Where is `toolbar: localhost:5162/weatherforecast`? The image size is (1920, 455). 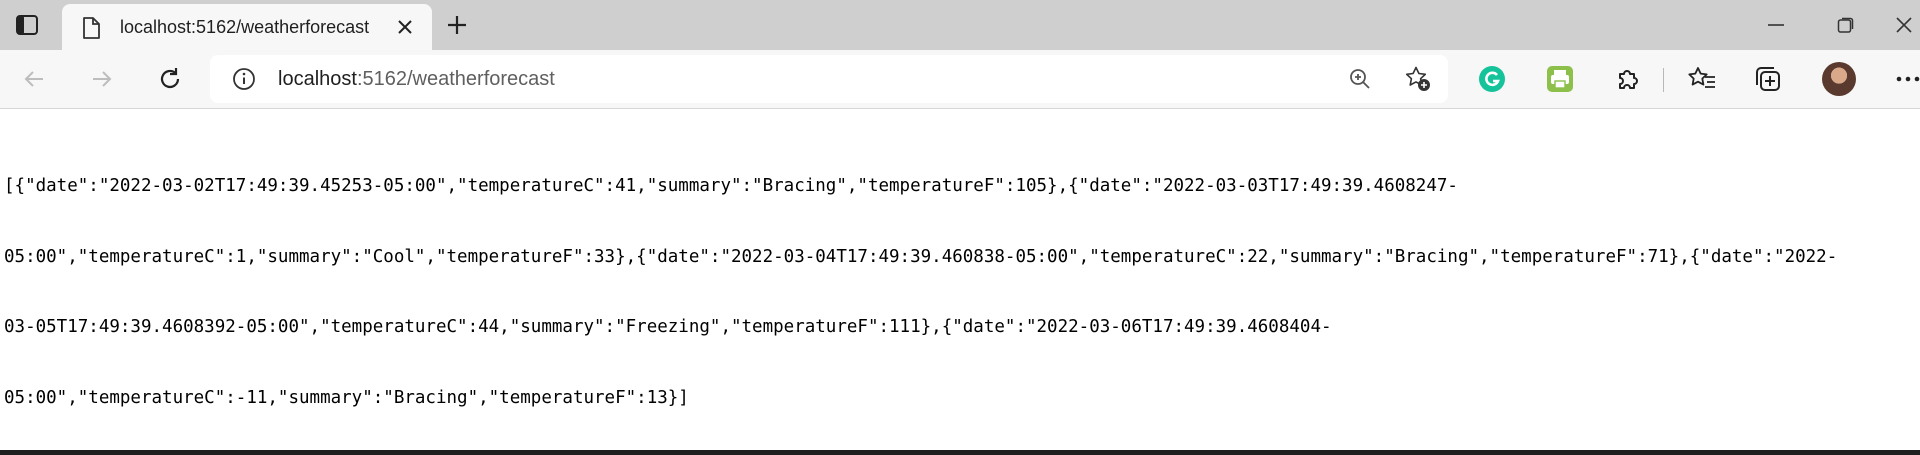 toolbar: localhost:5162/weatherforecast is located at coordinates (960, 79).